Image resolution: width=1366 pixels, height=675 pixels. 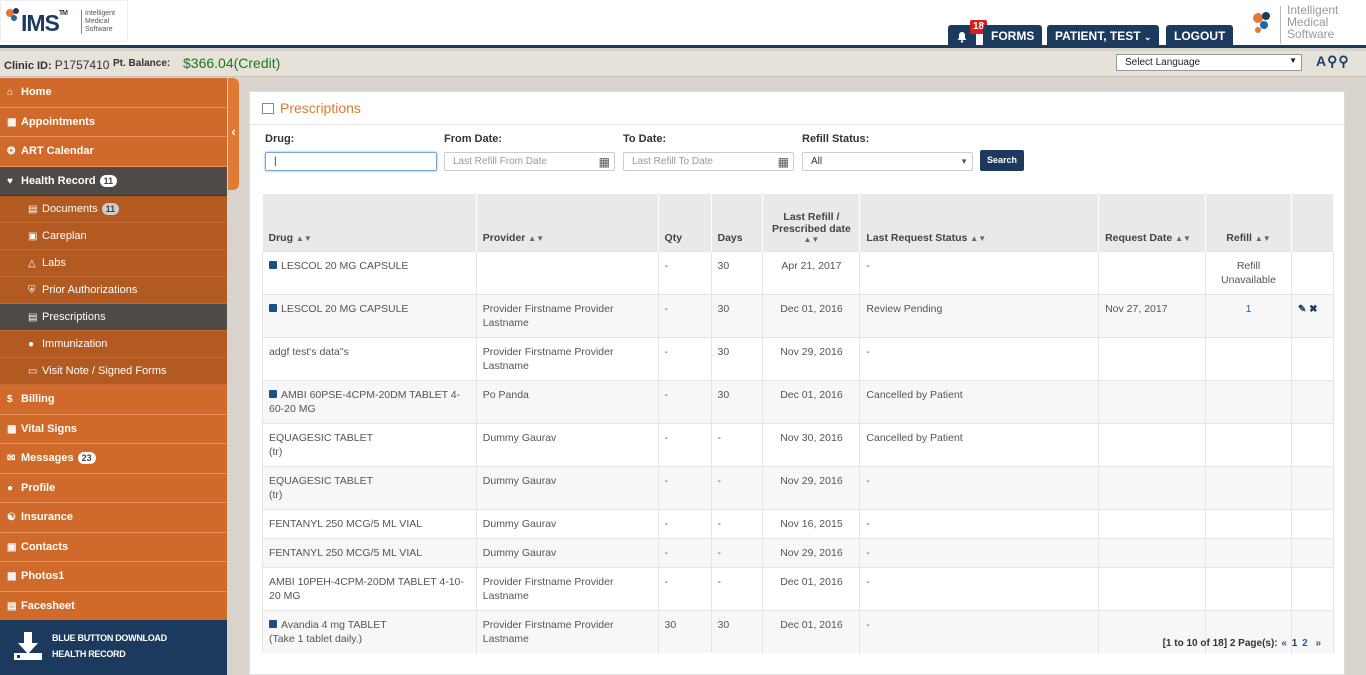 What do you see at coordinates (113, 181) in the screenshot?
I see `sidebar-item-health-record: ♥ Health Record 11` at bounding box center [113, 181].